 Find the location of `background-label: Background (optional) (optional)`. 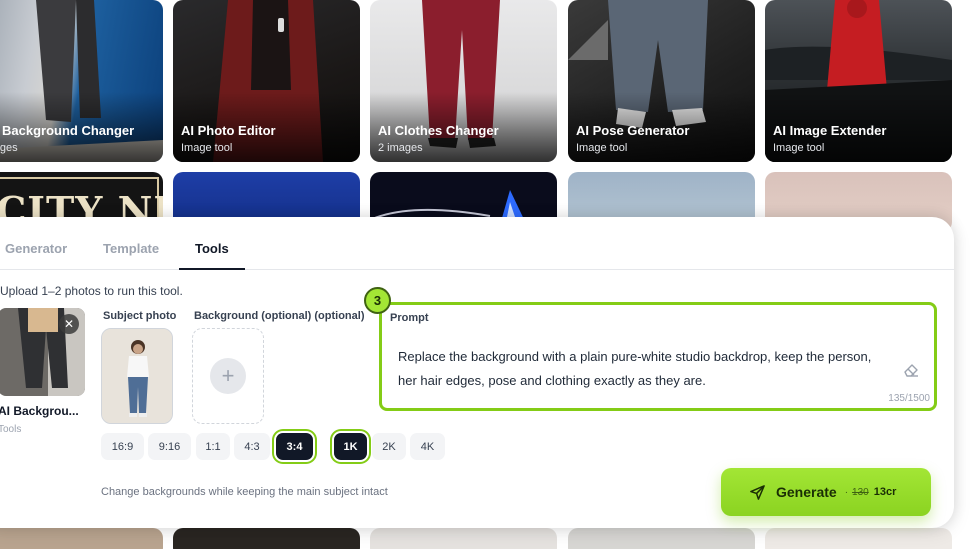

background-label: Background (optional) (optional) is located at coordinates (279, 316).